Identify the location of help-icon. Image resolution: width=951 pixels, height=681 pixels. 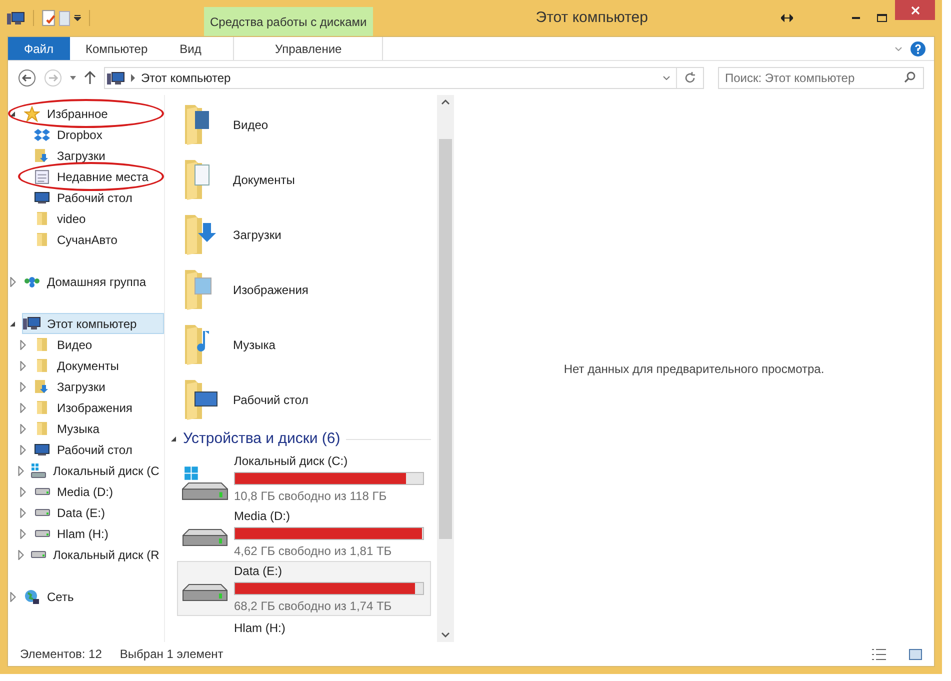
(918, 48).